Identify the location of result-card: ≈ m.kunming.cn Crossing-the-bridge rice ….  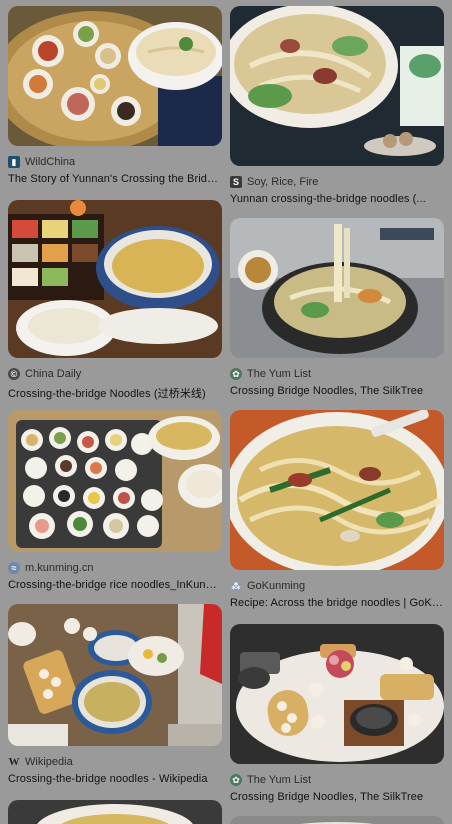
(115, 502).